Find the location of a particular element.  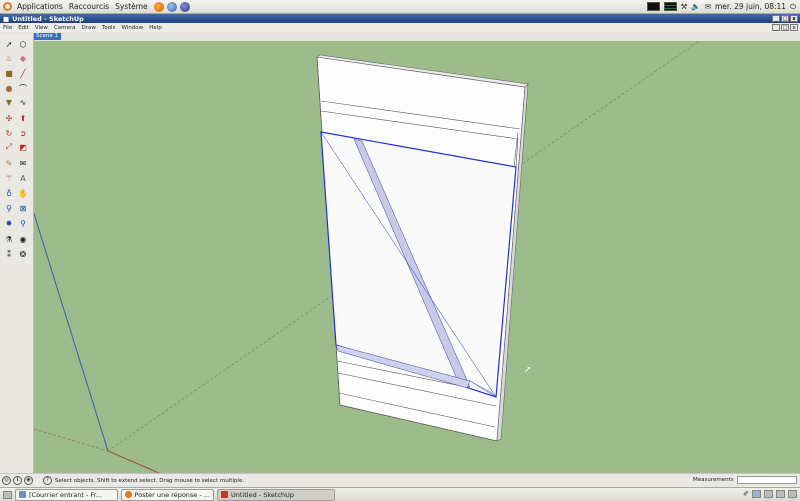

taskbar-item-sketchup: Untitled - SketchUp is located at coordinates (276, 494).